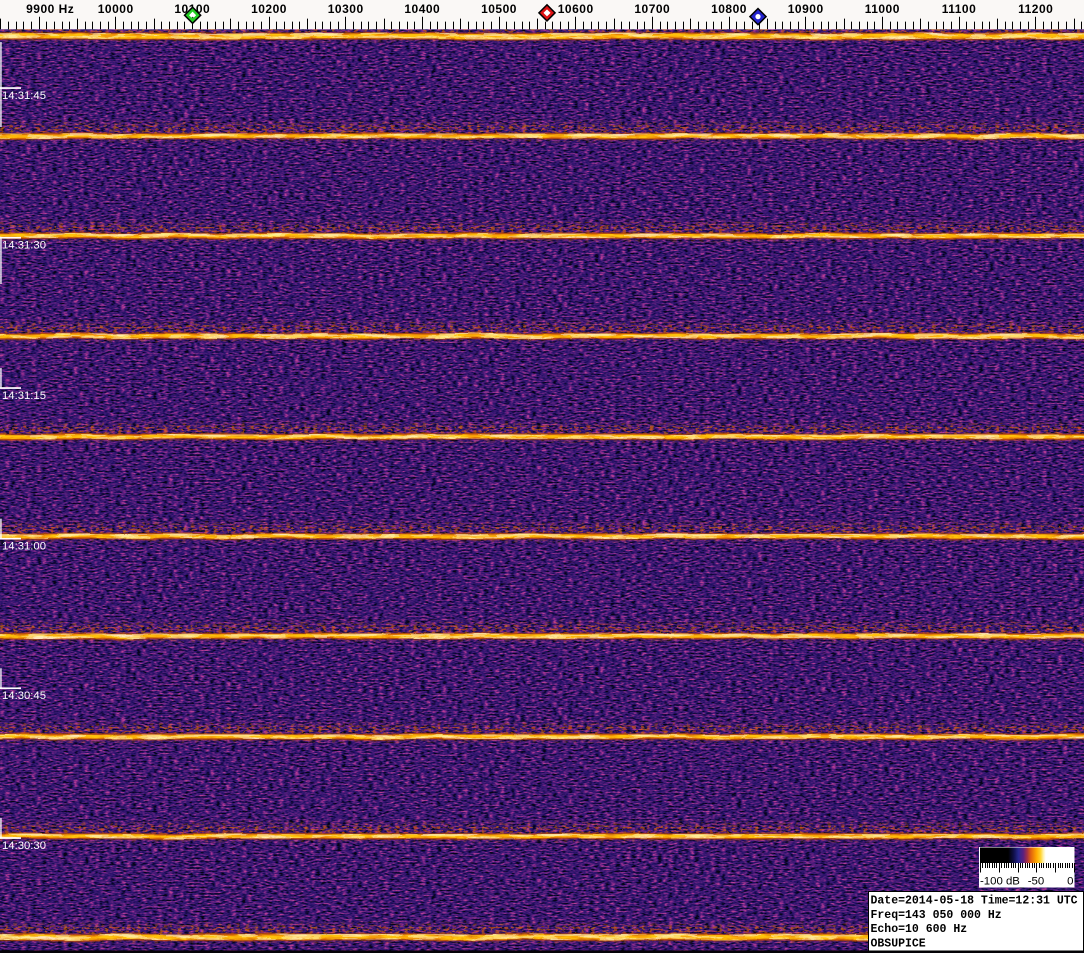 This screenshot has width=1084, height=953. What do you see at coordinates (24, 546) in the screenshot?
I see `svg-text: 14:31:00` at bounding box center [24, 546].